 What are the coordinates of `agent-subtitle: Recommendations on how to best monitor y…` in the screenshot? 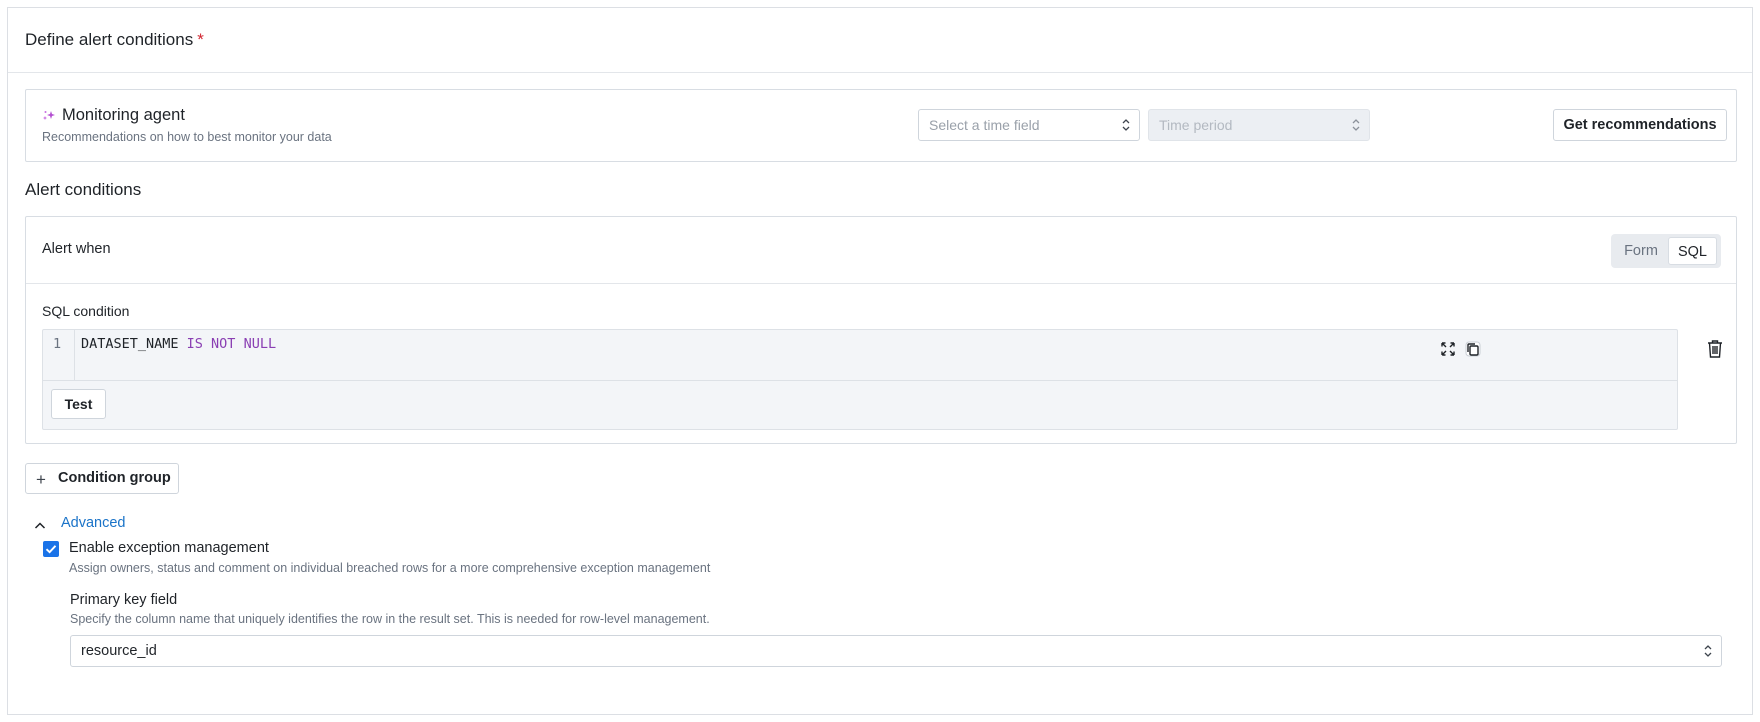 It's located at (187, 137).